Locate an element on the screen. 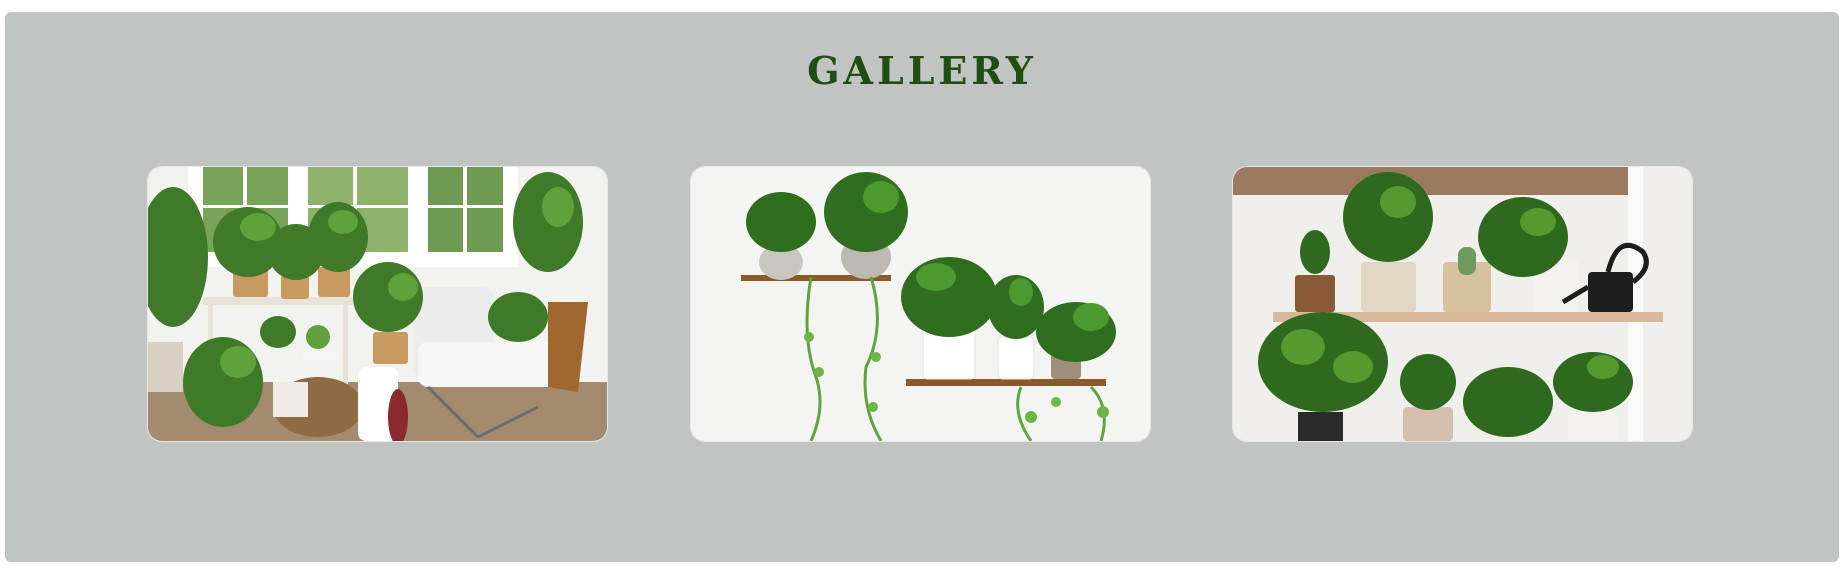 This screenshot has height=583, width=1847. wall-shelves-plants-image is located at coordinates (920, 304).